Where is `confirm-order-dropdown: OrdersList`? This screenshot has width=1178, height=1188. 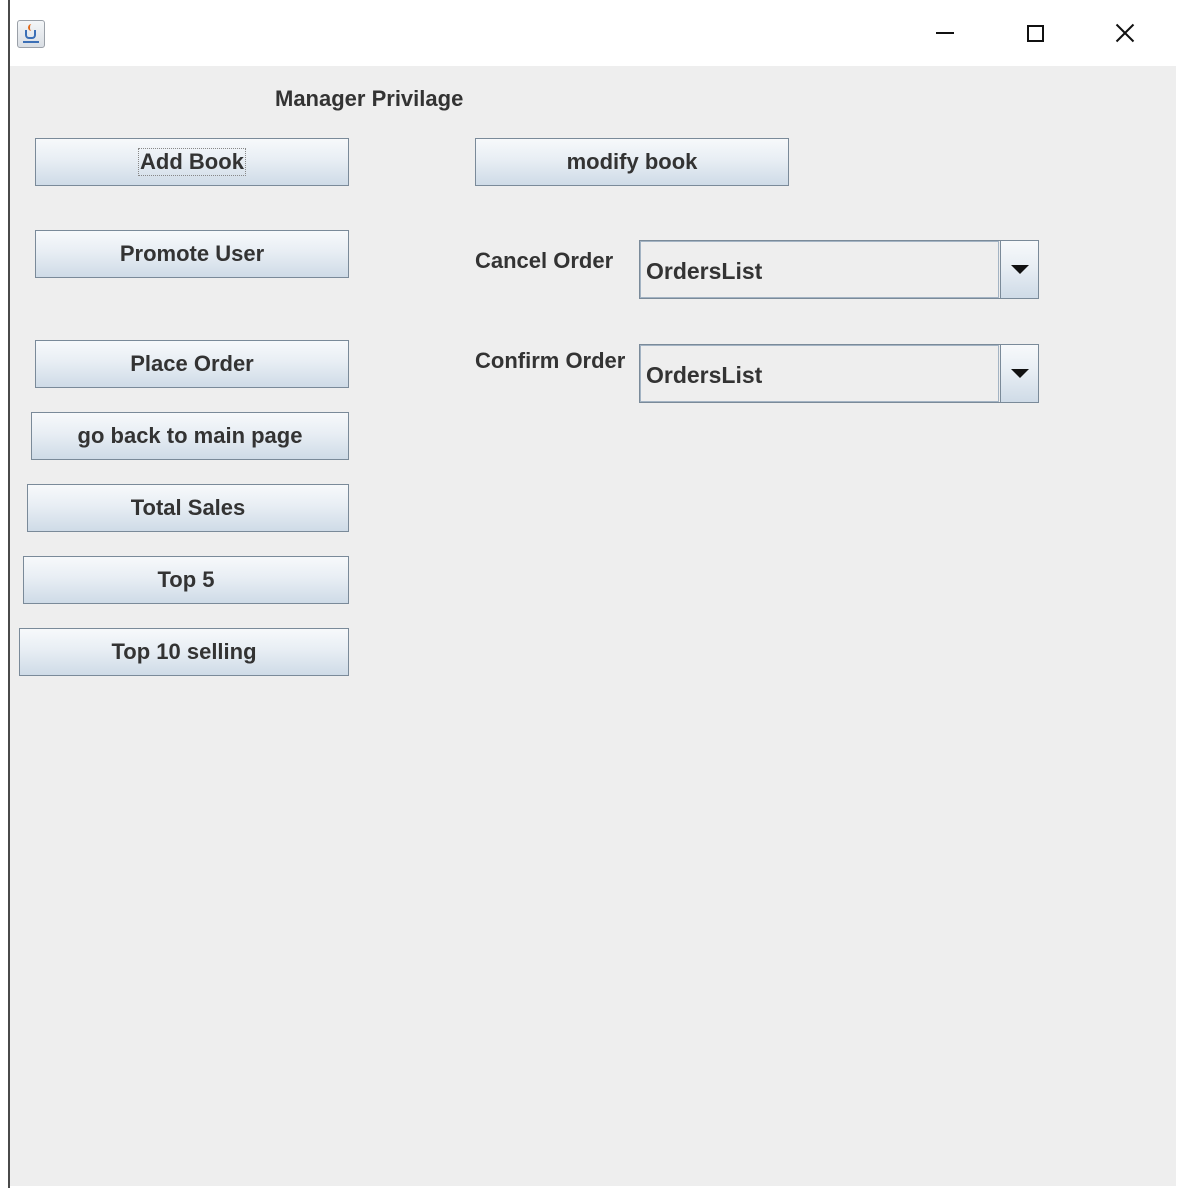 confirm-order-dropdown: OrdersList is located at coordinates (839, 373).